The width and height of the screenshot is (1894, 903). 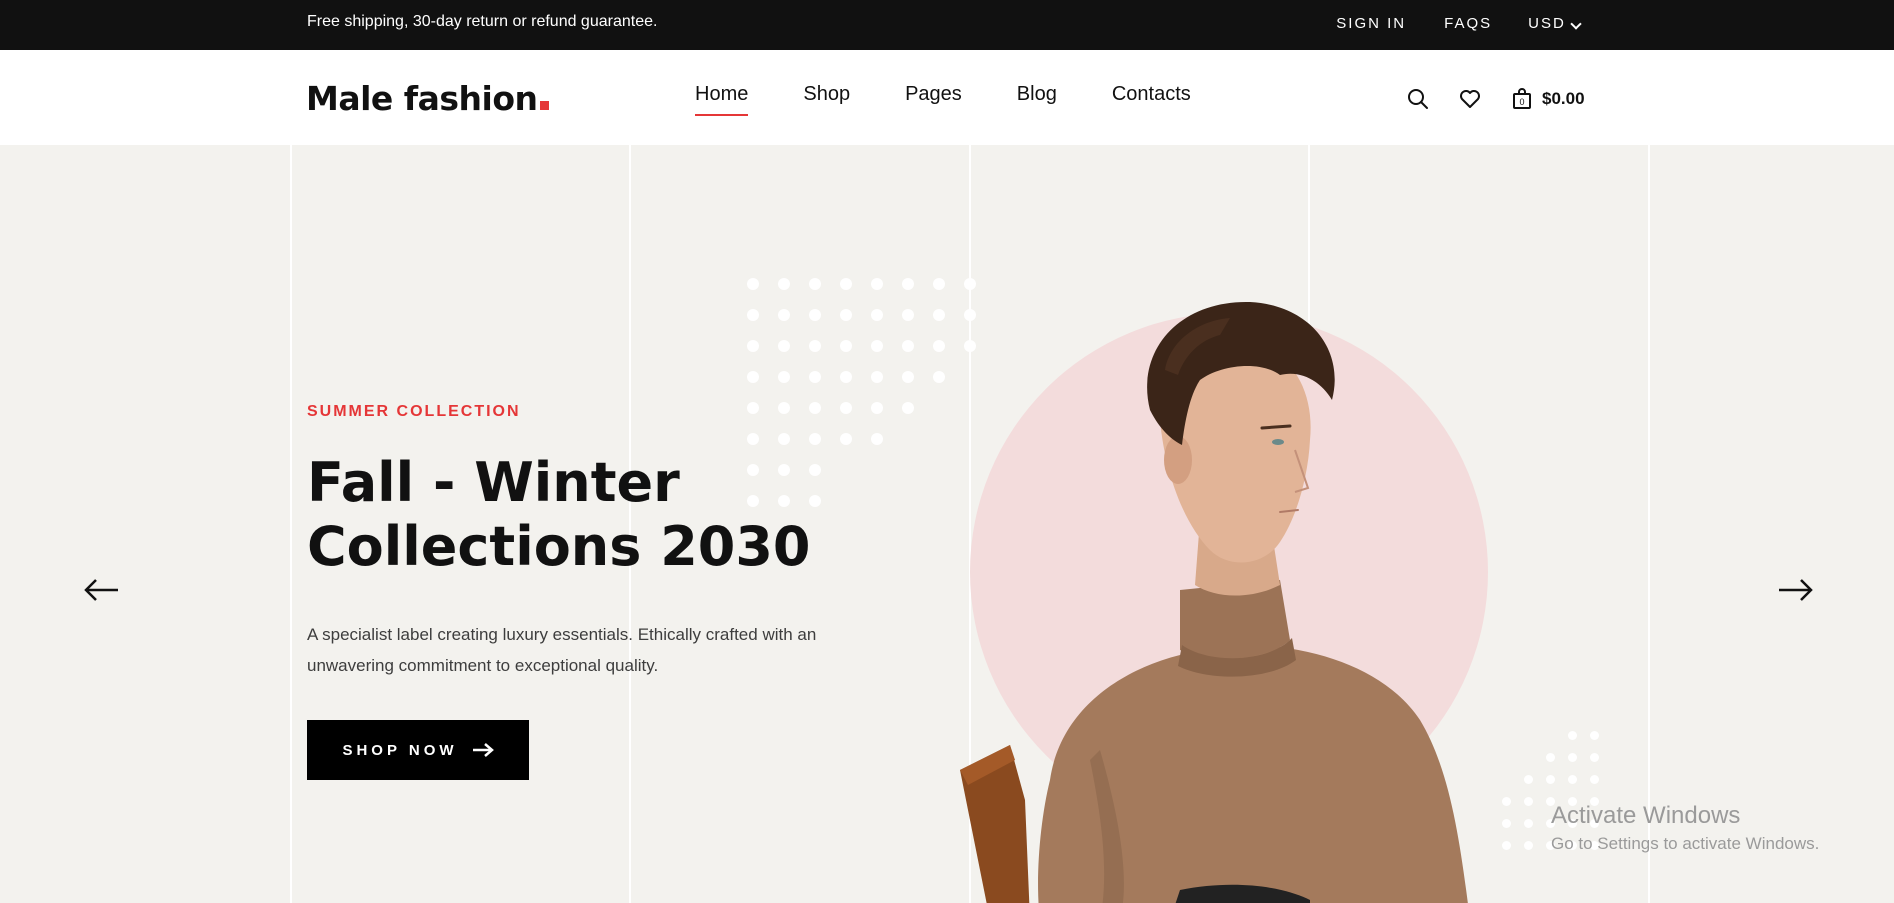 I want to click on hero-headline: Fall - Winter Collections 2030, so click(x=567, y=515).